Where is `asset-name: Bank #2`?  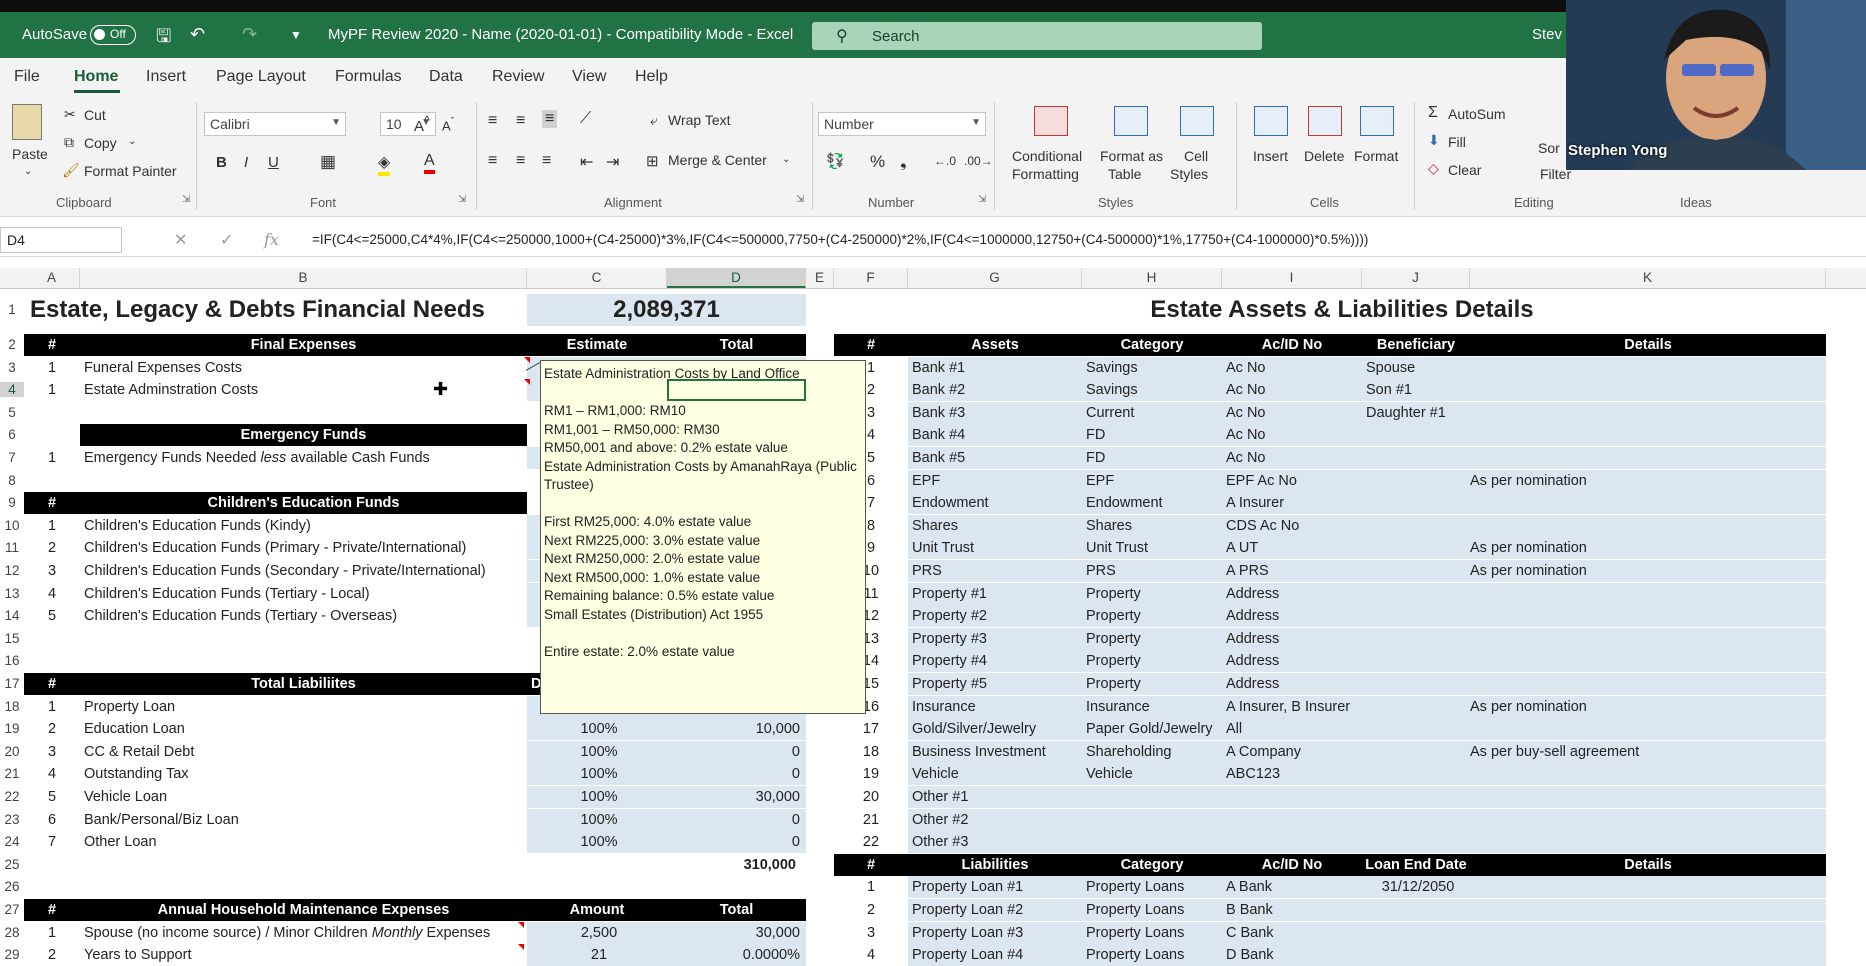
asset-name: Bank #2 is located at coordinates (995, 390).